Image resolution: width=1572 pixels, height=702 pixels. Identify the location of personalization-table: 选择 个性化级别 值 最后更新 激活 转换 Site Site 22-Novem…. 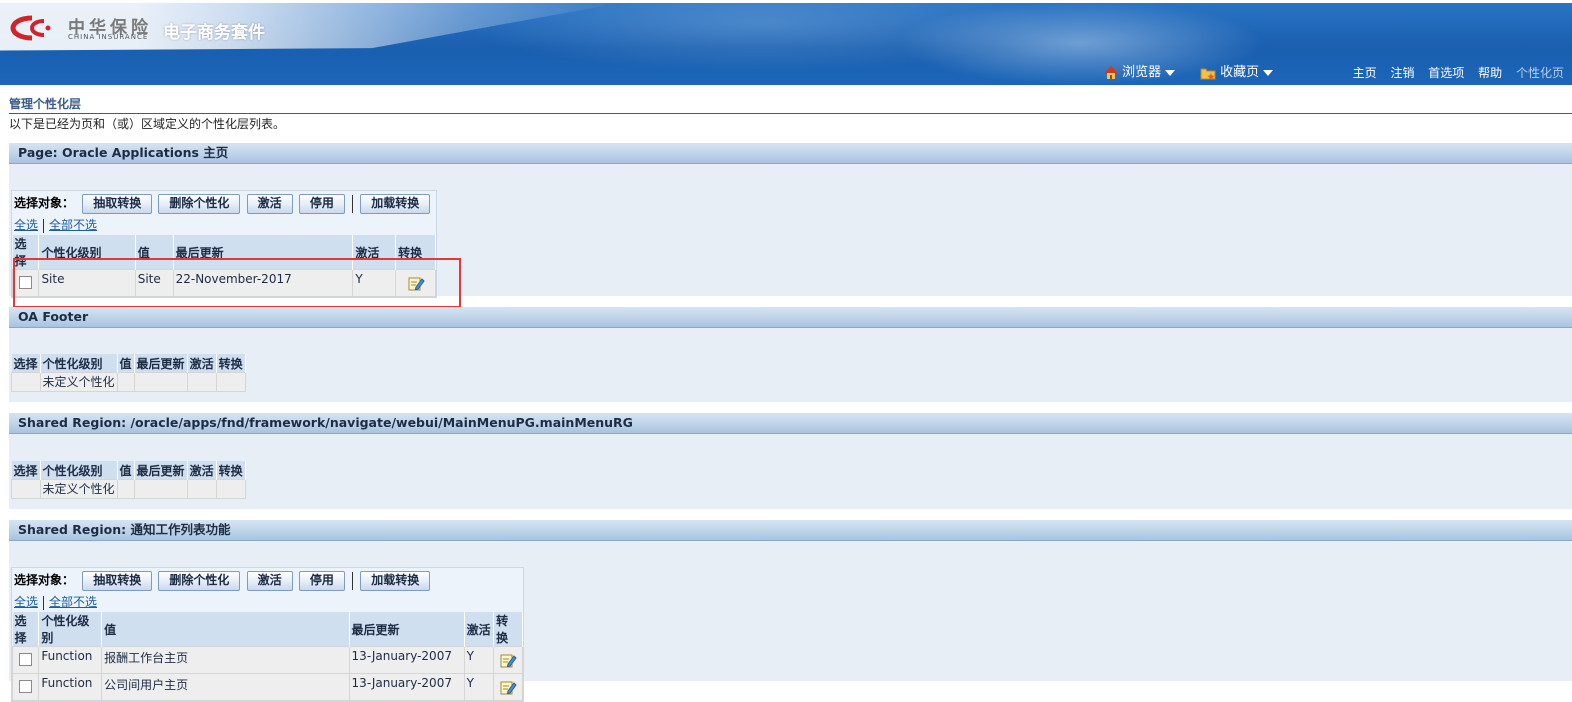
(223, 266).